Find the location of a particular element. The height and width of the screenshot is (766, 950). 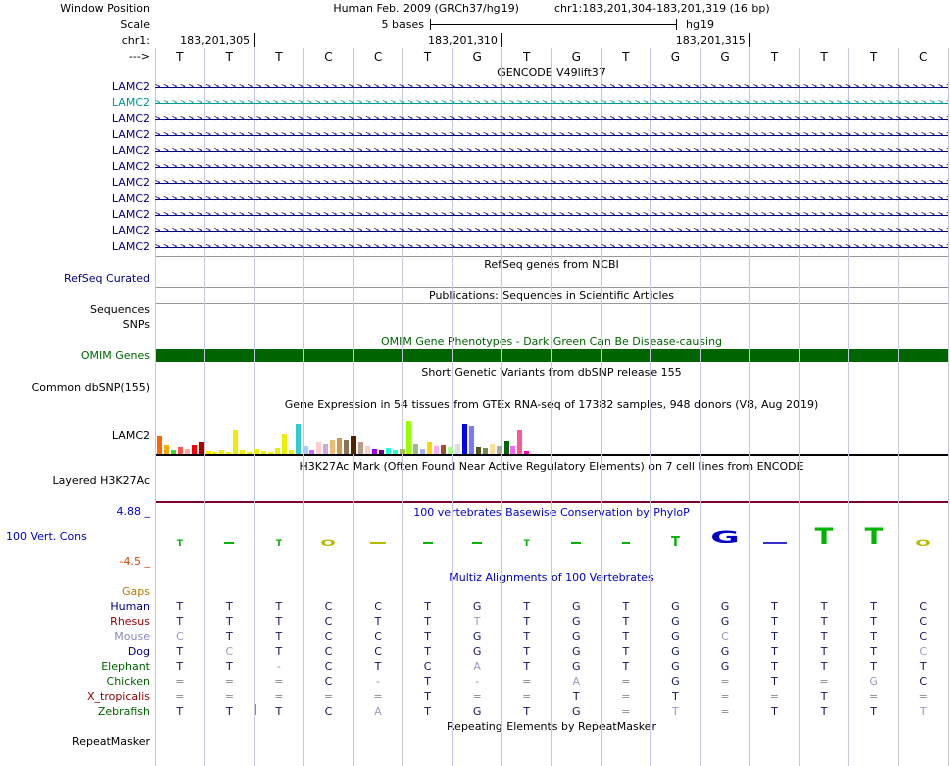

gaps-label: Gaps is located at coordinates (75, 591).